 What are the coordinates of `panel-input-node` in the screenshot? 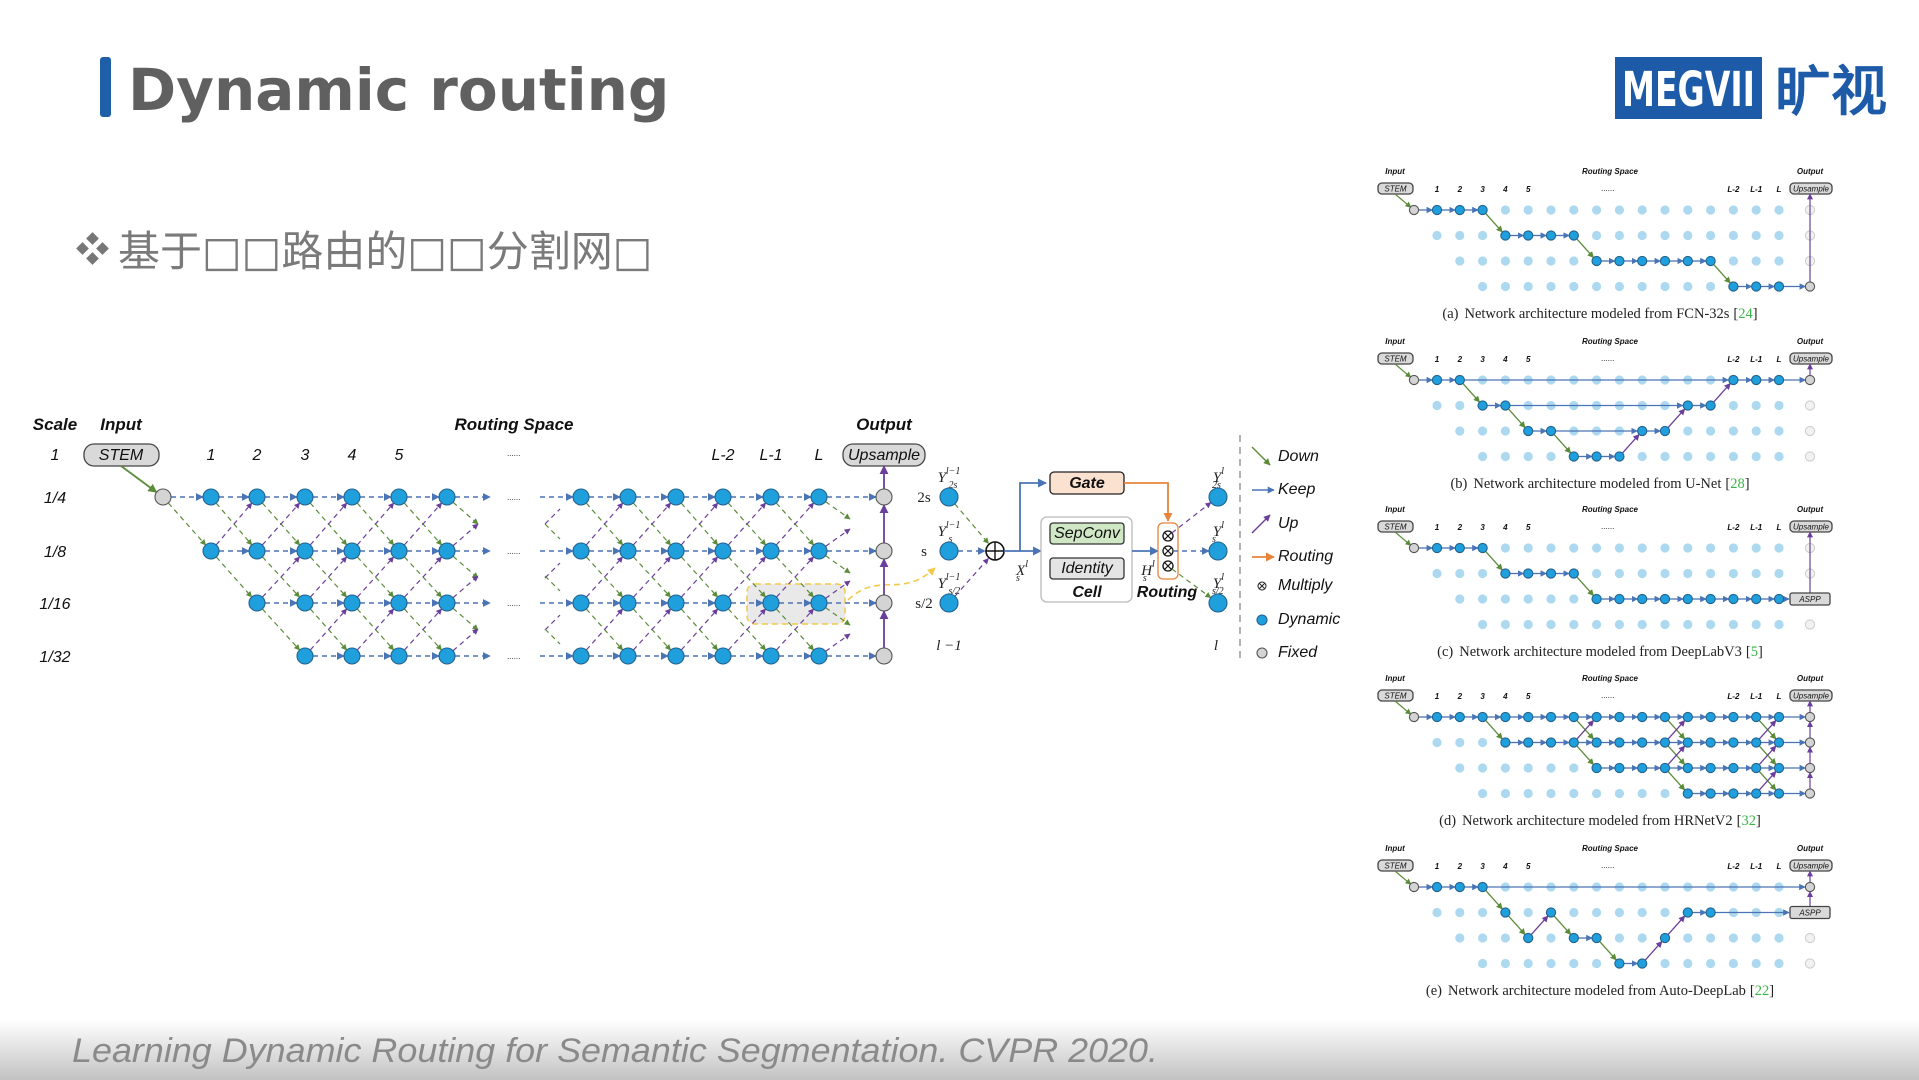 It's located at (1414, 380).